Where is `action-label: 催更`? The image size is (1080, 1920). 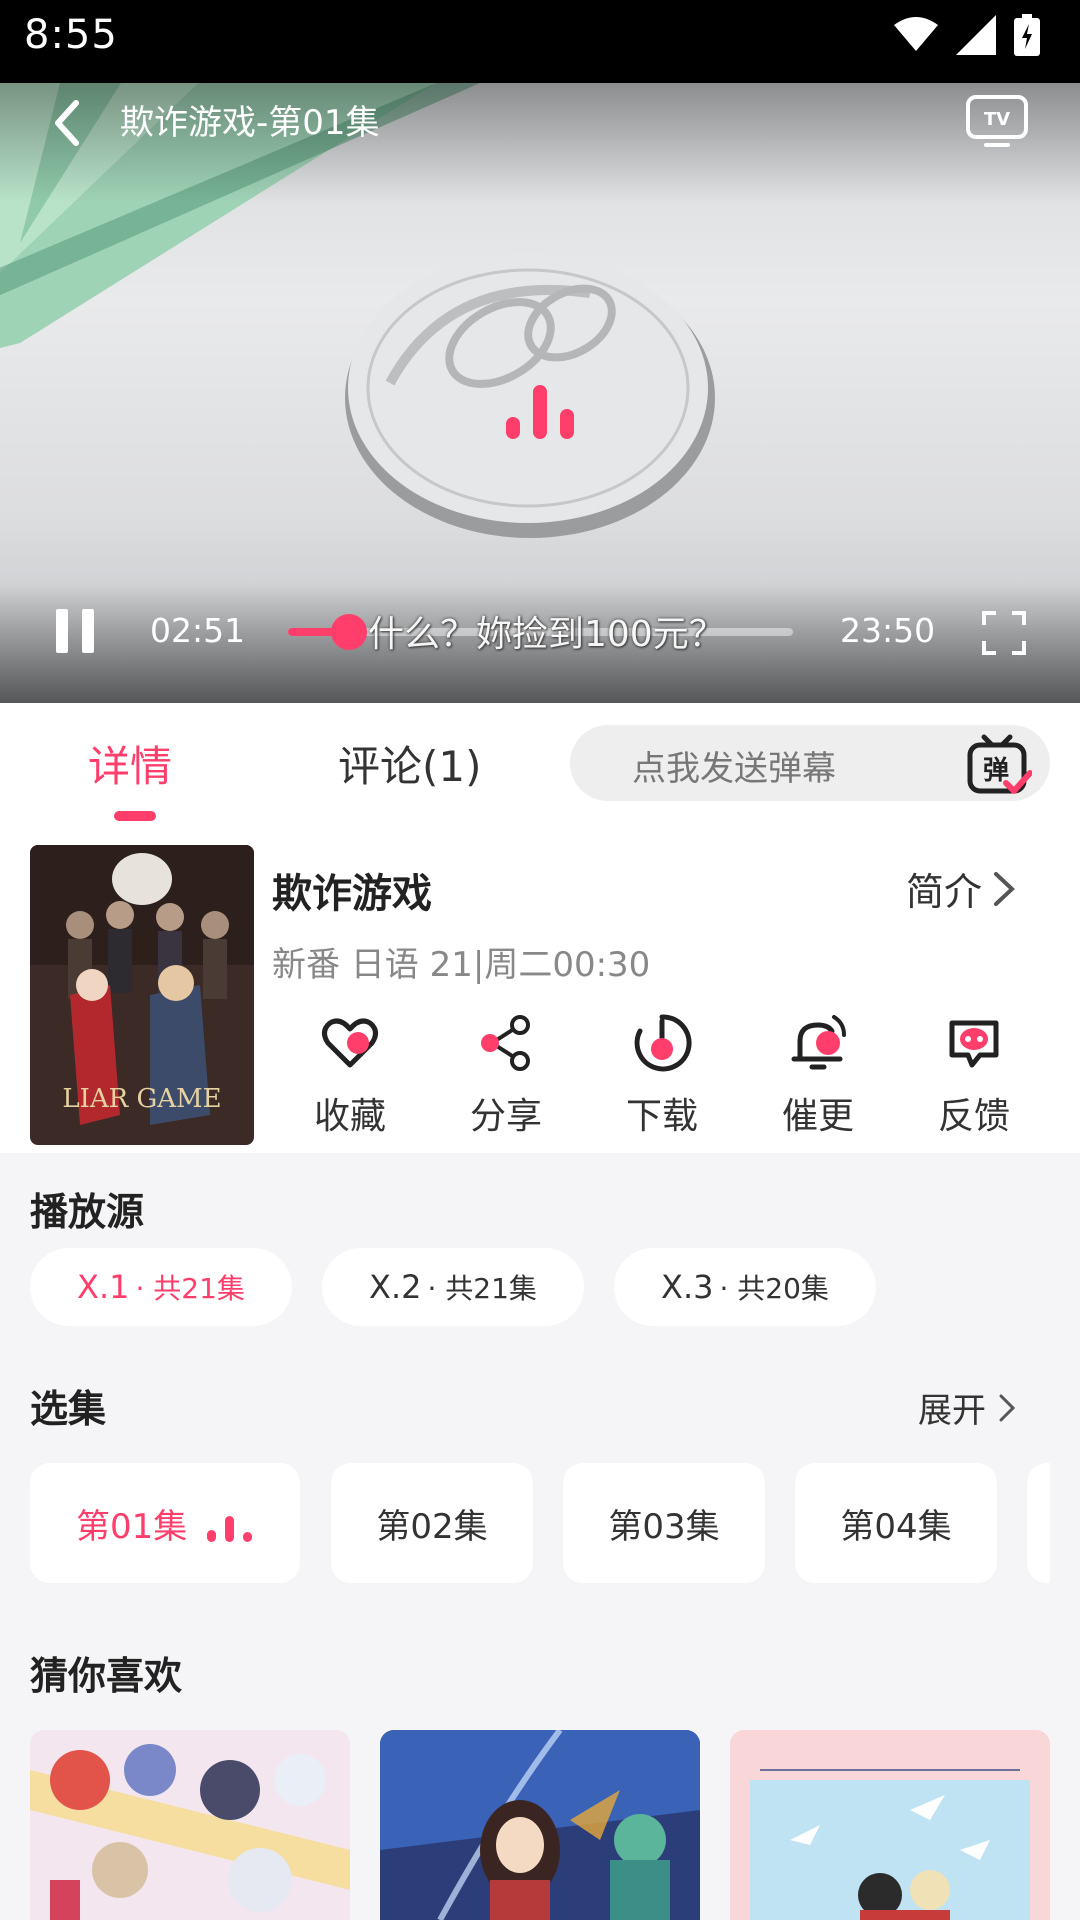 action-label: 催更 is located at coordinates (817, 1116).